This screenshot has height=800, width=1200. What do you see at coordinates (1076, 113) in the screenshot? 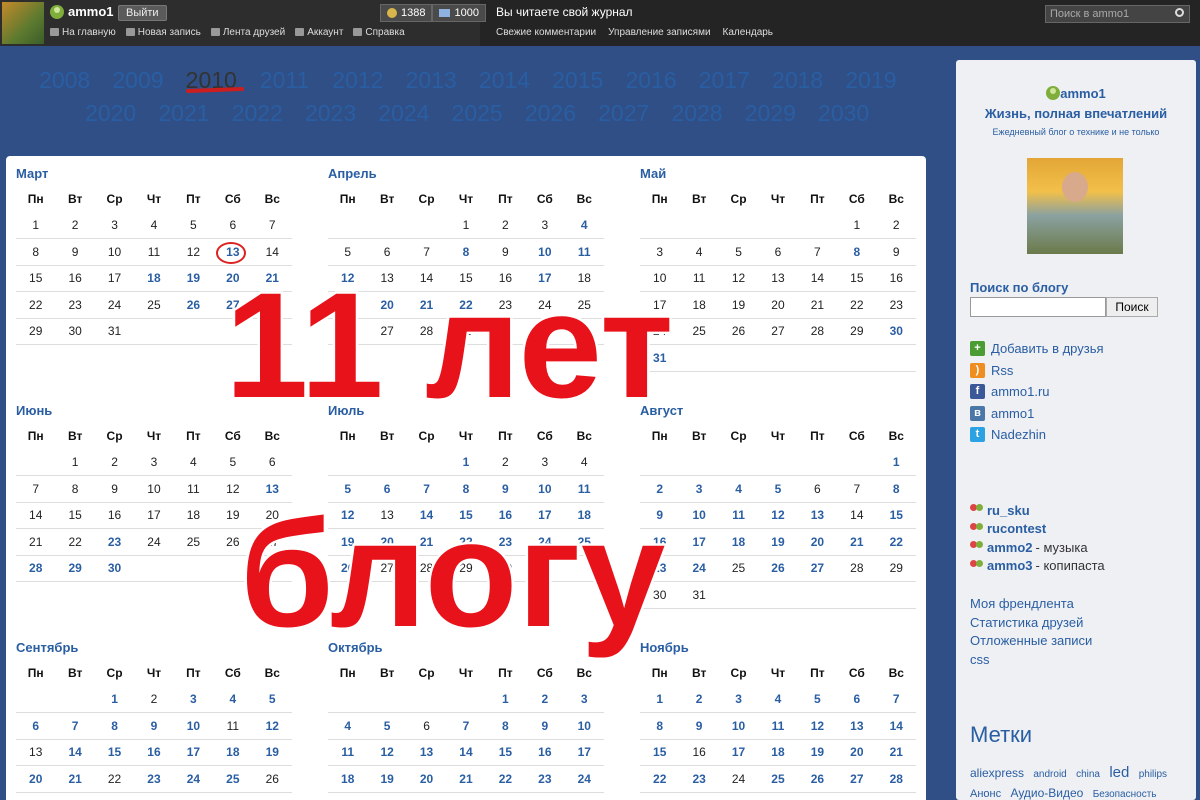
I see `journal-title: Жизнь, полная впечатлений` at bounding box center [1076, 113].